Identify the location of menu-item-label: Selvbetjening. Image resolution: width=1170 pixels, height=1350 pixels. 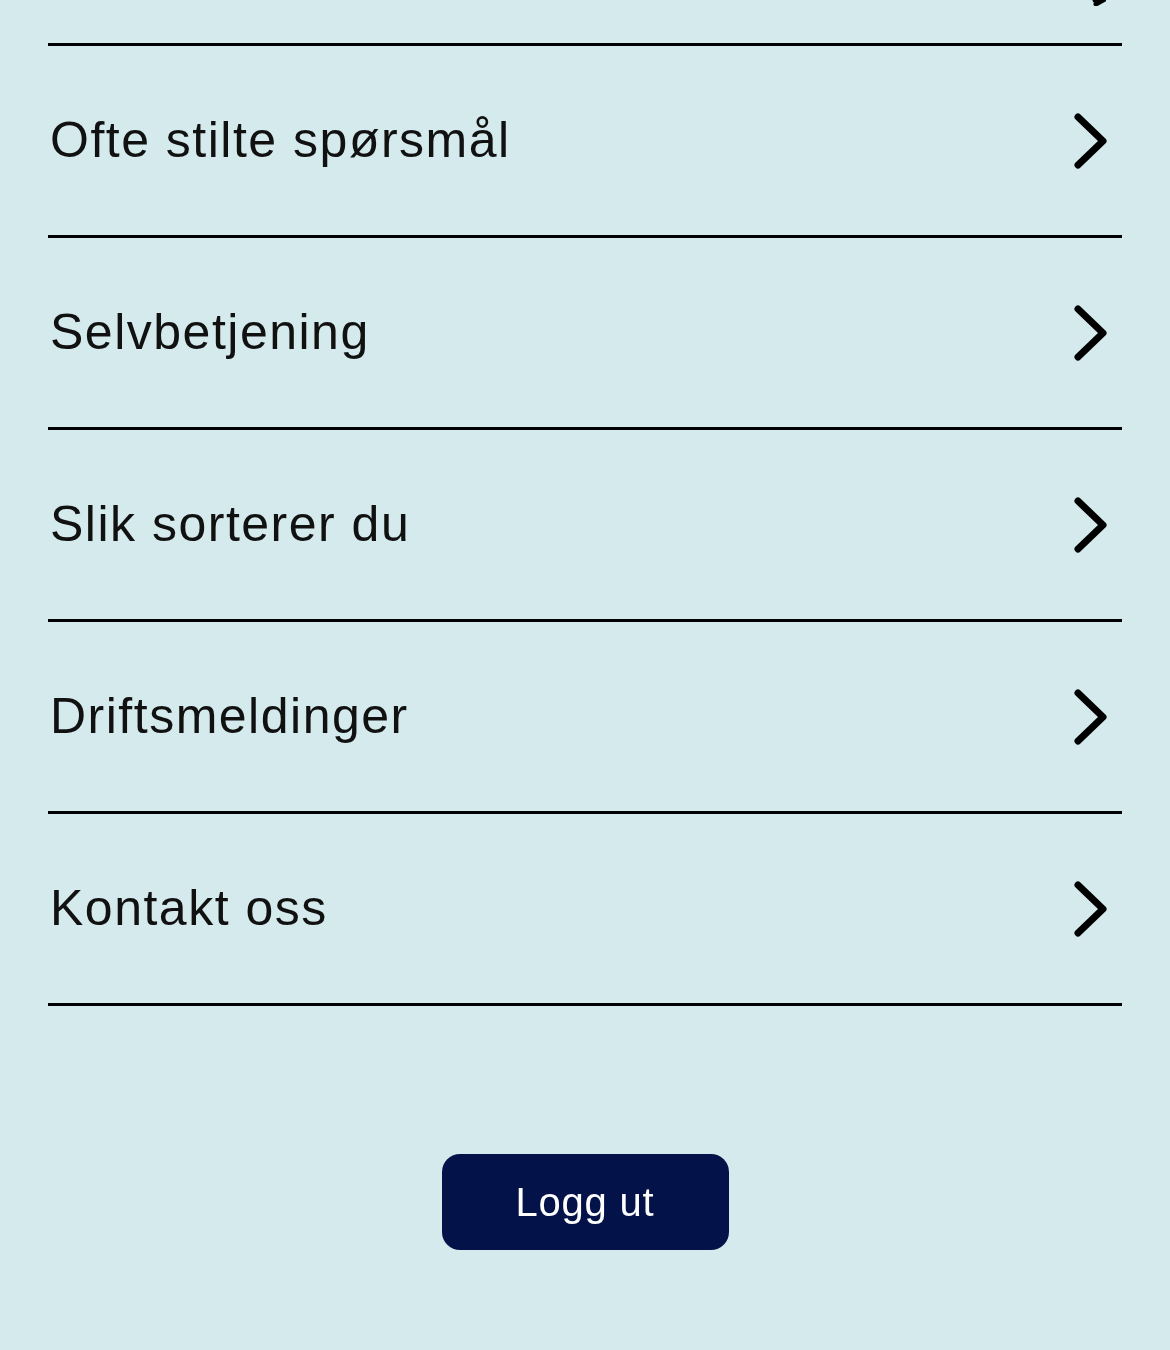
(210, 332).